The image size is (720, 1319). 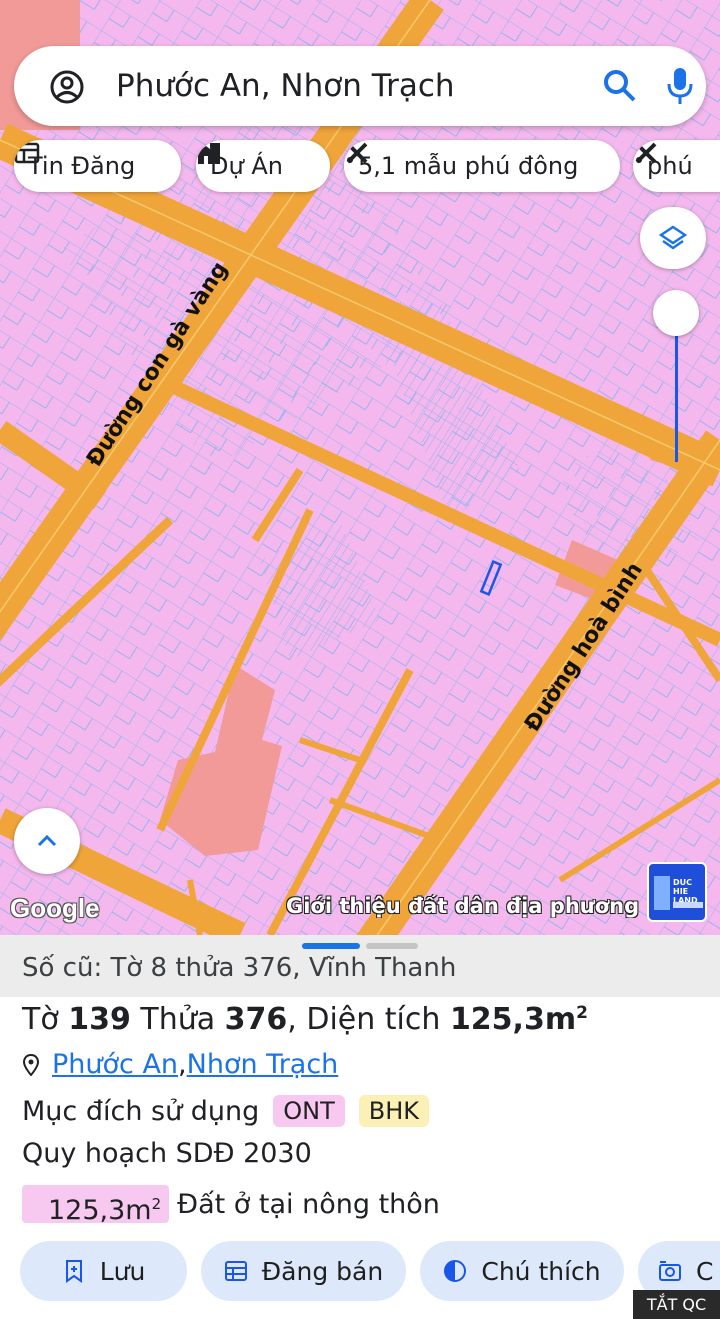 What do you see at coordinates (331, 946) in the screenshot?
I see `sheet-handle-active` at bounding box center [331, 946].